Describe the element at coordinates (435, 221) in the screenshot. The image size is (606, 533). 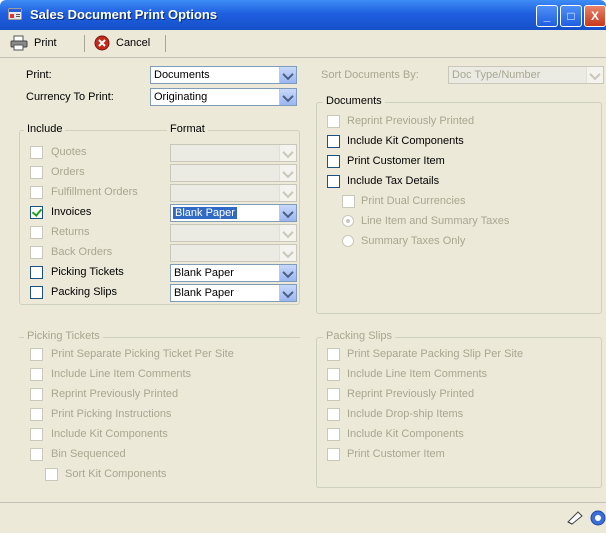
I see `line-item-summary-taxes-label: Line Item and Summary Taxes` at that location.